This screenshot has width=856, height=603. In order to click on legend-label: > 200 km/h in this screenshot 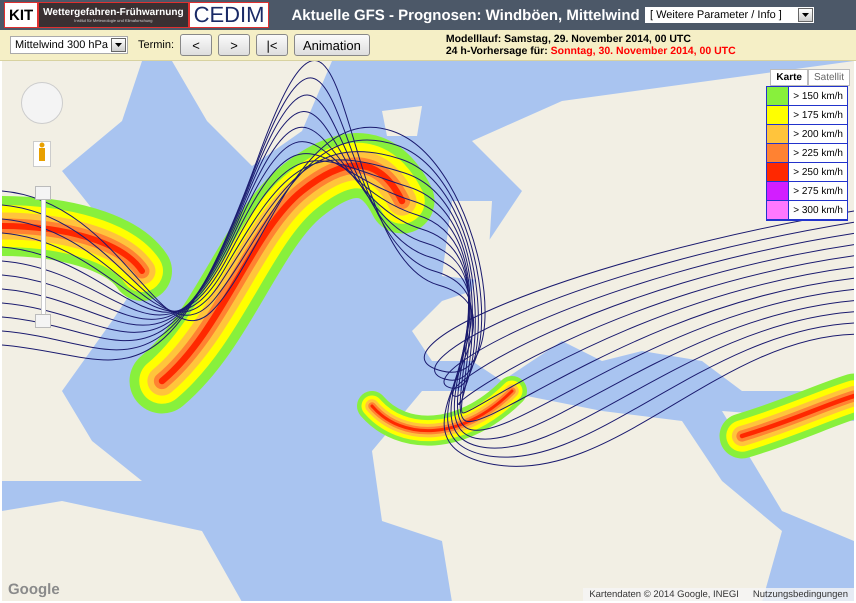, I will do `click(818, 134)`.